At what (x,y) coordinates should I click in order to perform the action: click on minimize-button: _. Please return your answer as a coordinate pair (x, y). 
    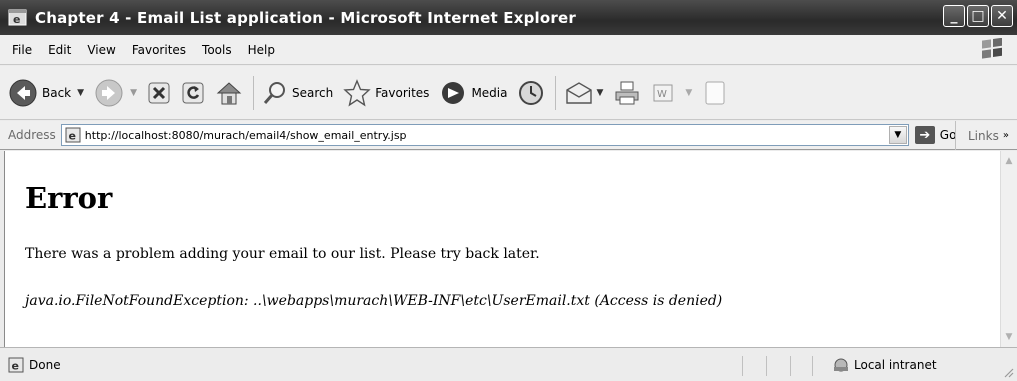
    Looking at the image, I should click on (954, 16).